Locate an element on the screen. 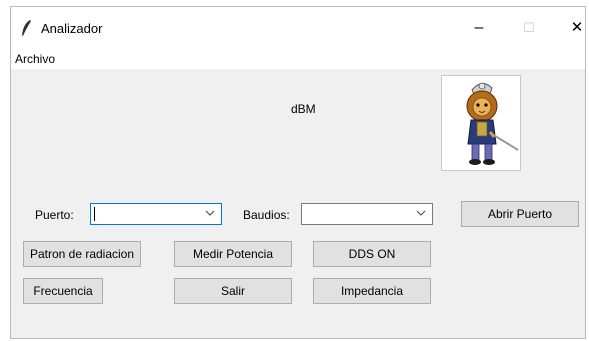  patron-radiacion-button: Patron de radiacion is located at coordinates (82, 254).